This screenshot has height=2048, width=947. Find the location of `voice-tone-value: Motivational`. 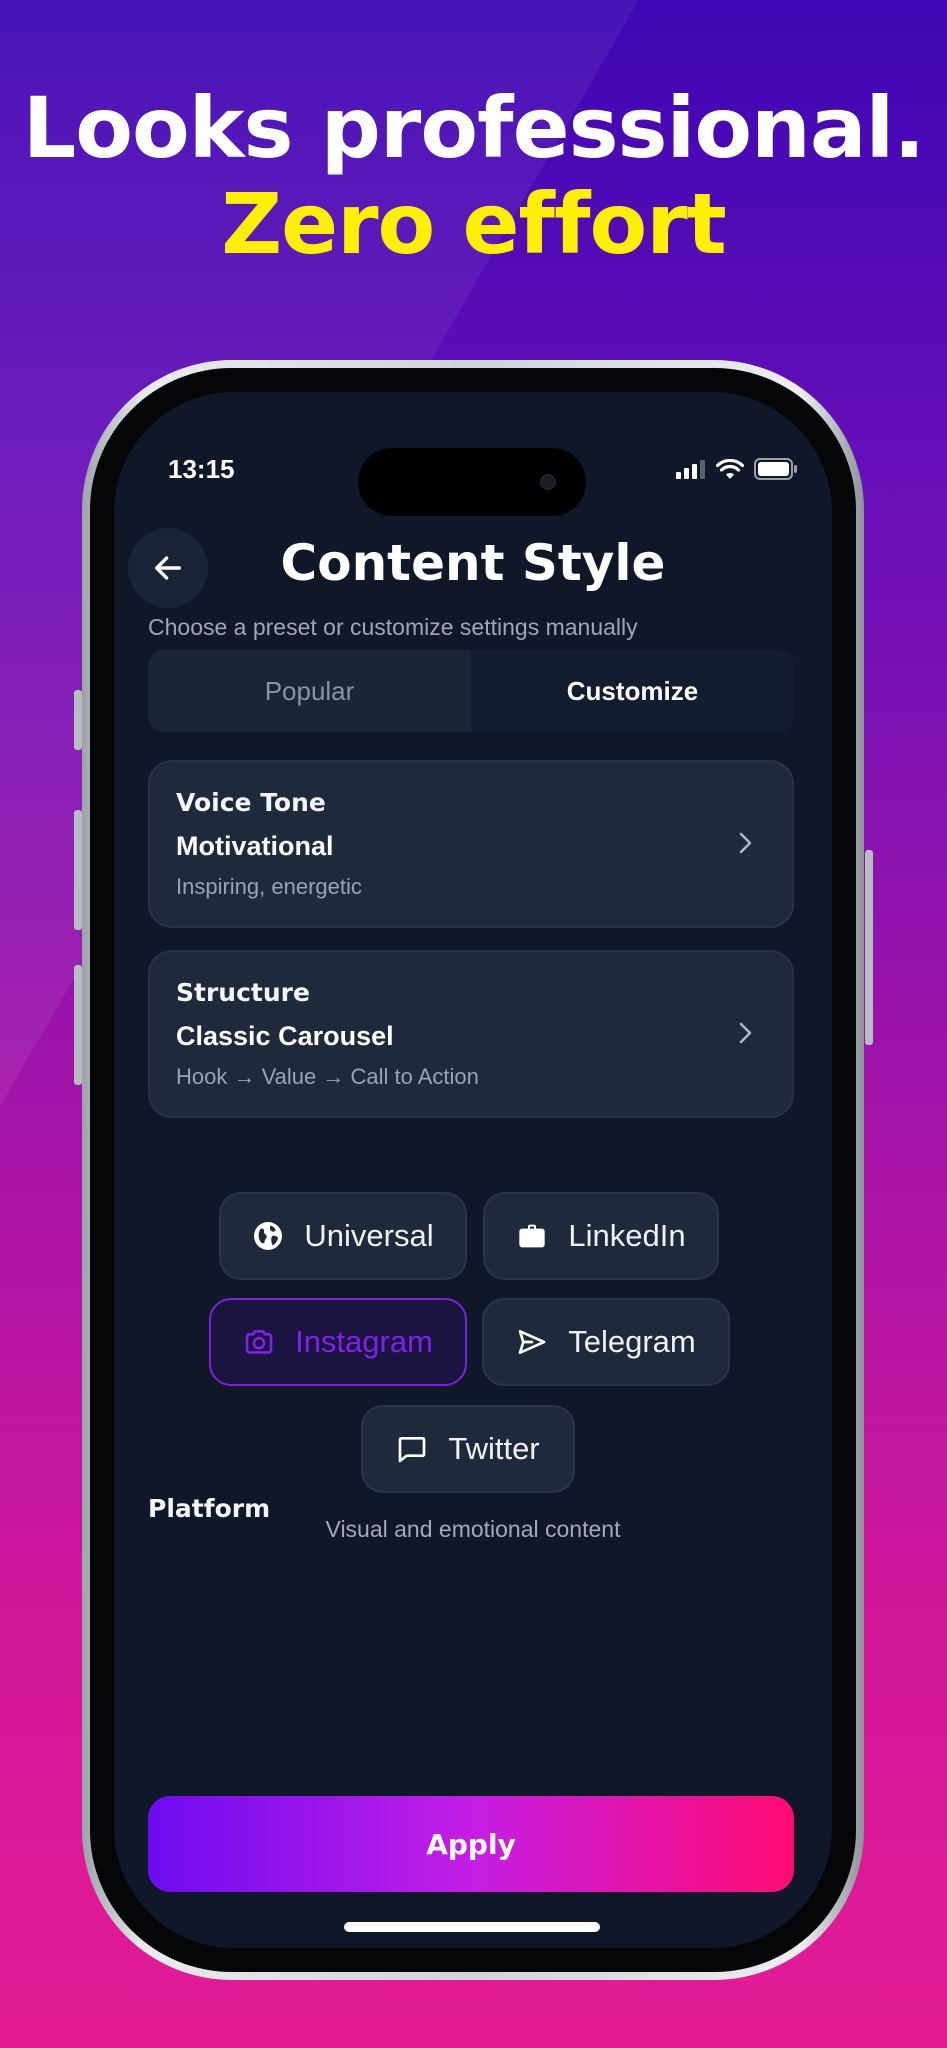

voice-tone-value: Motivational is located at coordinates (255, 846).